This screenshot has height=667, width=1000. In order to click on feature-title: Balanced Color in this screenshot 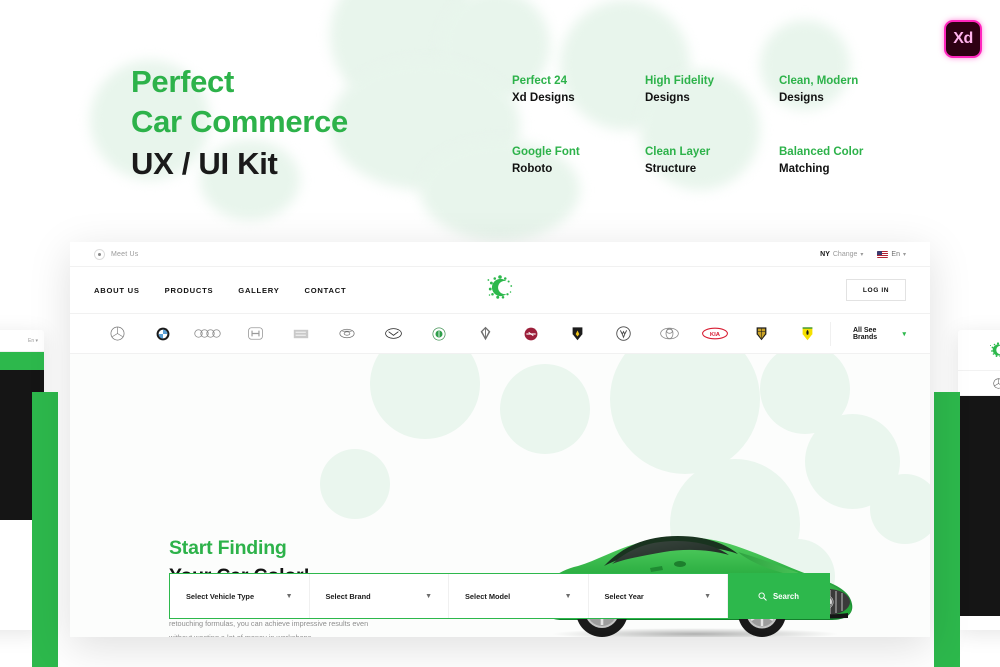, I will do `click(821, 152)`.